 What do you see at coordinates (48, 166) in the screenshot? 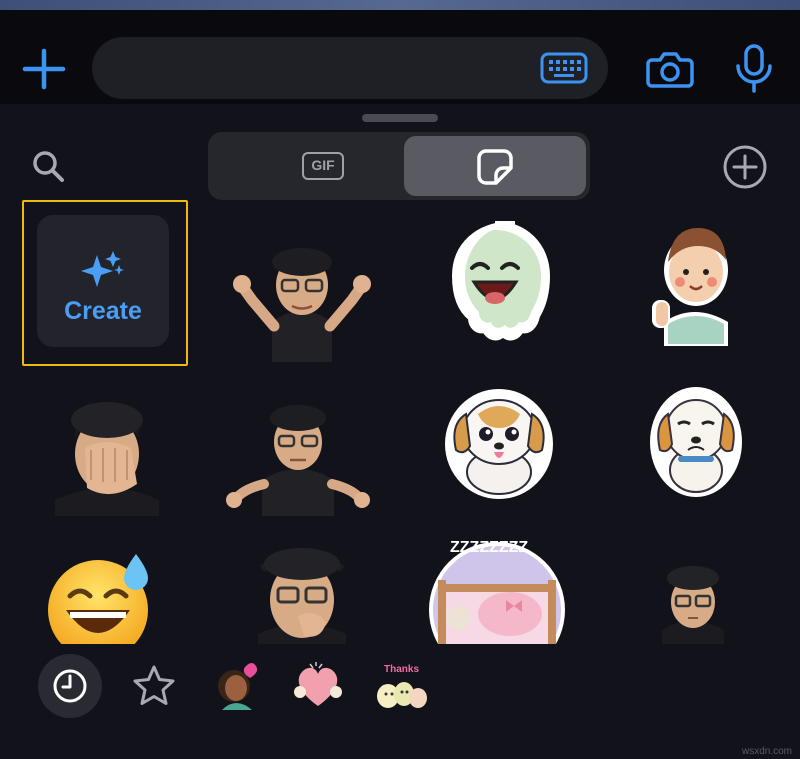
I see `search-icon` at bounding box center [48, 166].